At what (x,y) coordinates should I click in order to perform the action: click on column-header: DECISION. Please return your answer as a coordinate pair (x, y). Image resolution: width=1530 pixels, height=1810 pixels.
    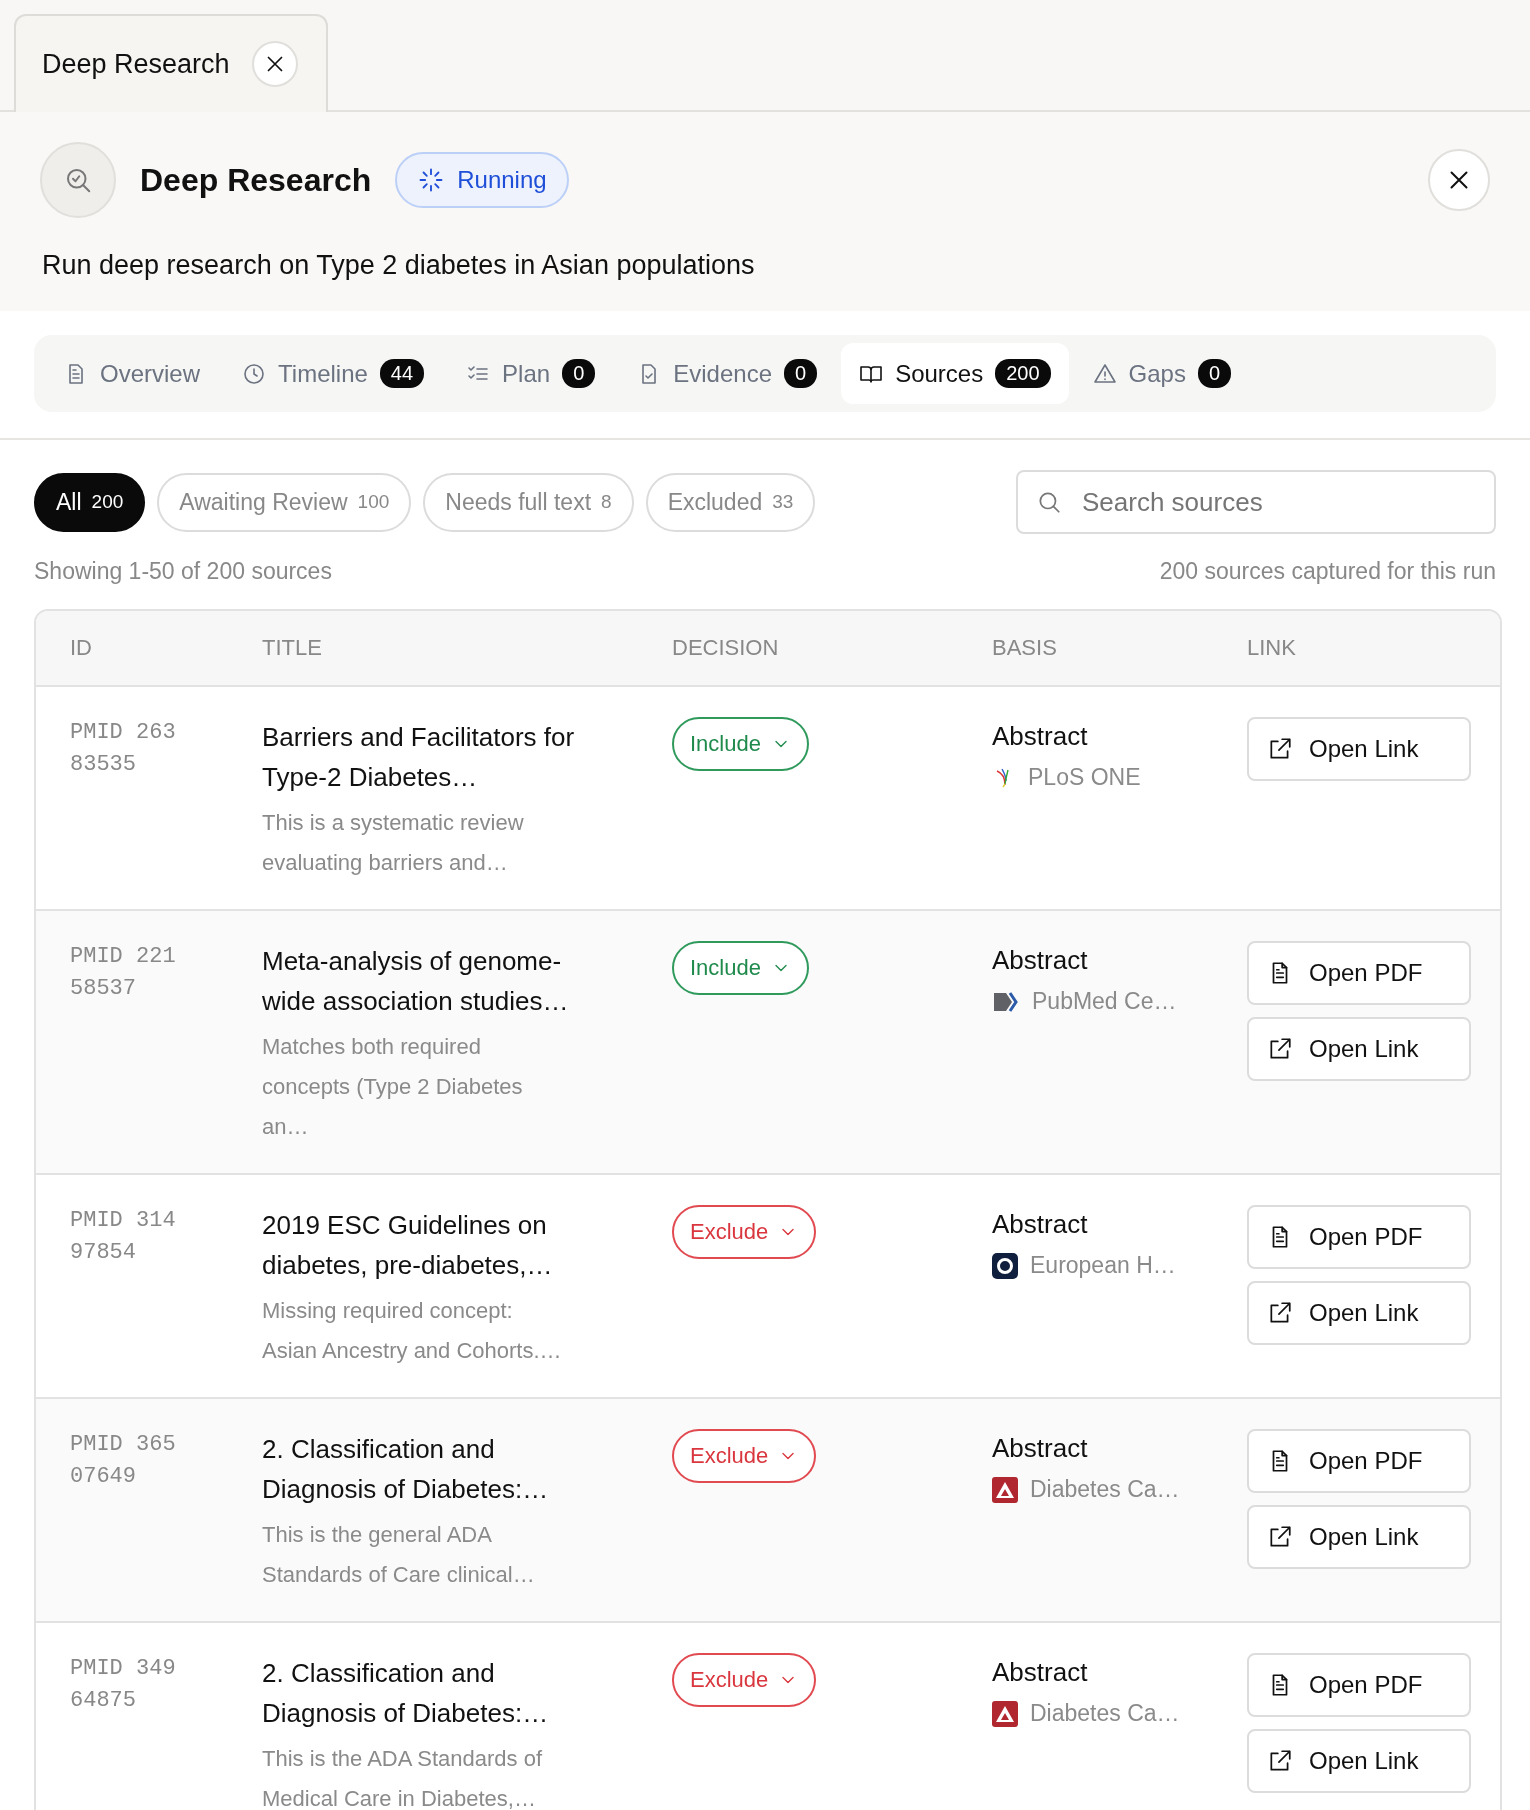
    Looking at the image, I should click on (725, 648).